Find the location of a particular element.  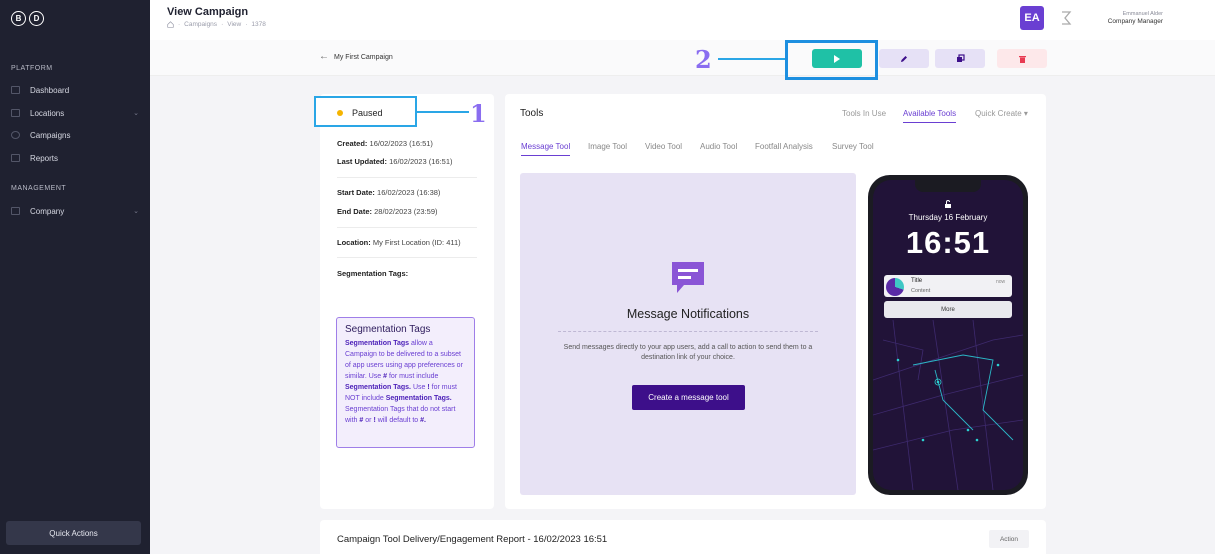

notification-more-button: More is located at coordinates (948, 309).